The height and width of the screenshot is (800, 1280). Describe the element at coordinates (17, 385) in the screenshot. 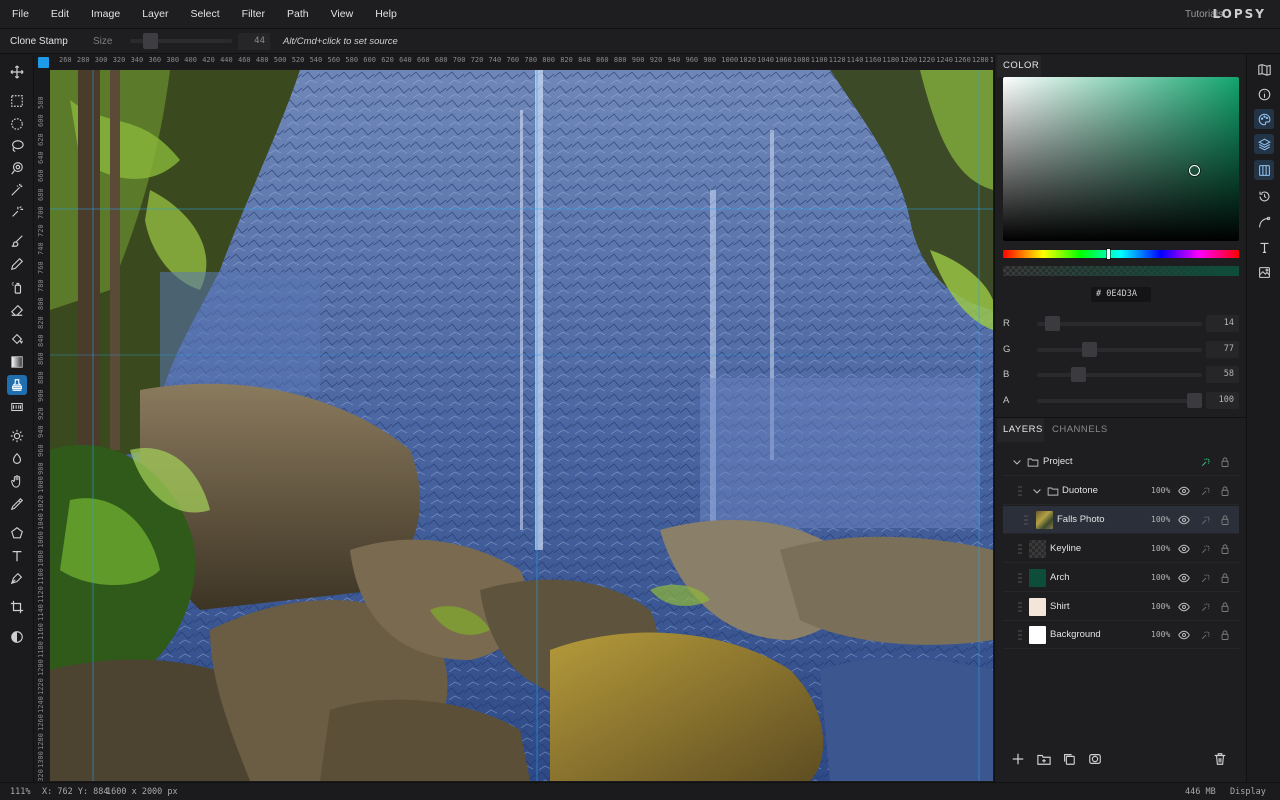

I see `clone-stamp-icon` at that location.